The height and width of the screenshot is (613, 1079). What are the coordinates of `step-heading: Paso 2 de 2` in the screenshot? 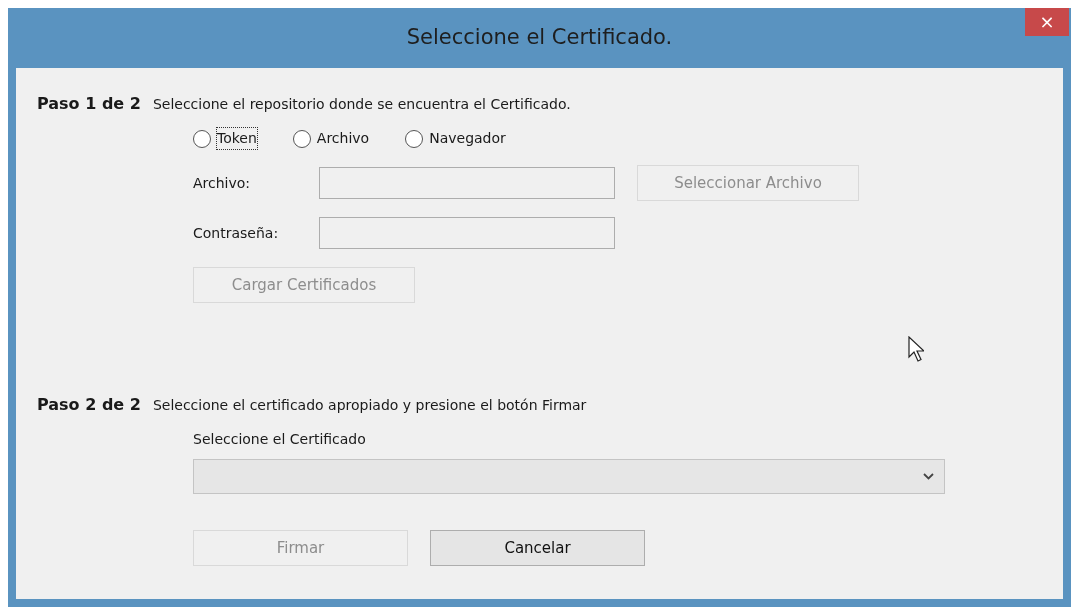 It's located at (89, 405).